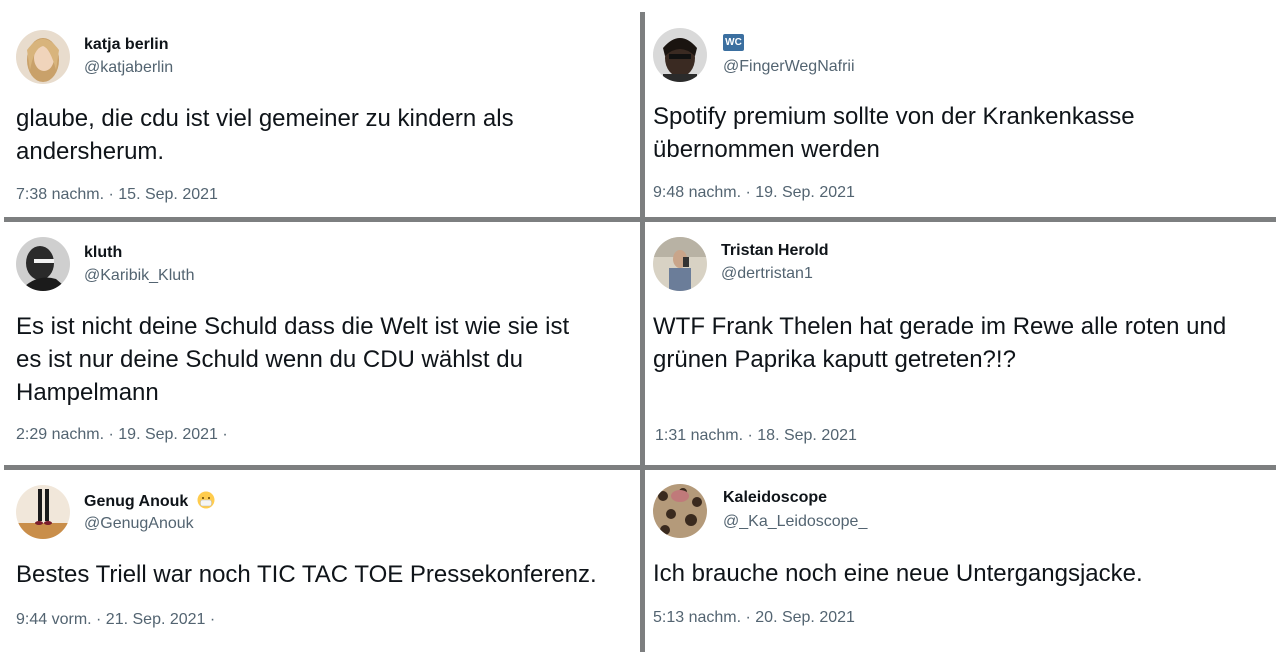  Describe the element at coordinates (733, 42) in the screenshot. I see `wc-badge-icon: WC` at that location.